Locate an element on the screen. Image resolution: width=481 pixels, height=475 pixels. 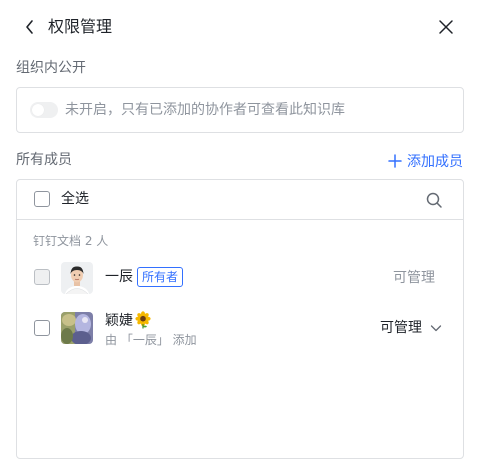
close-icon is located at coordinates (446, 27).